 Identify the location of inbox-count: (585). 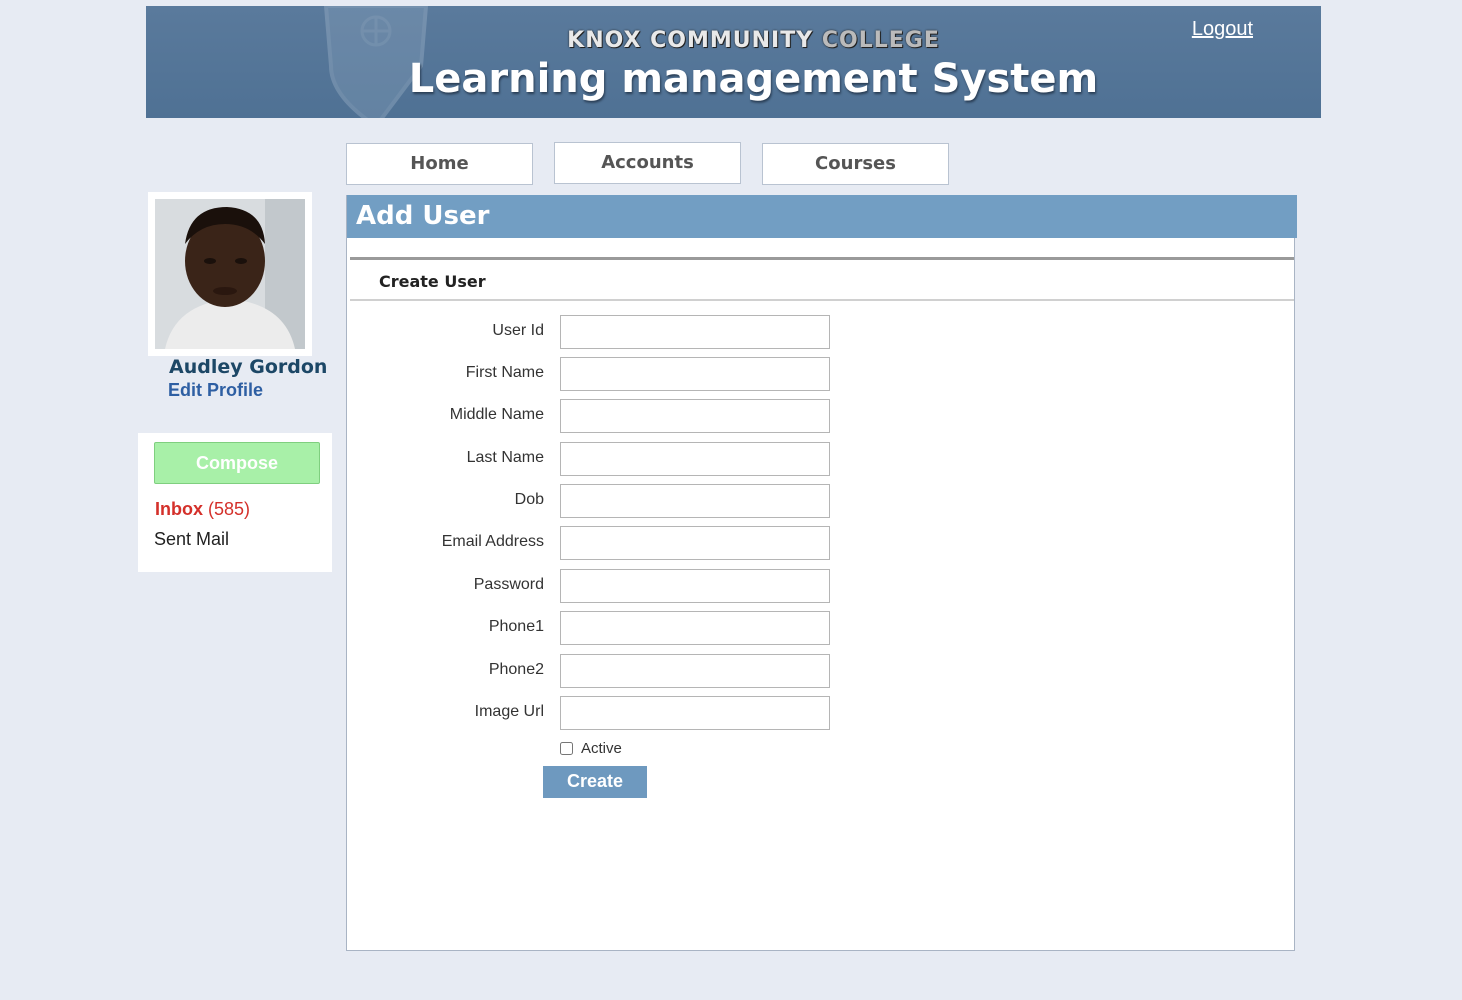
(229, 509).